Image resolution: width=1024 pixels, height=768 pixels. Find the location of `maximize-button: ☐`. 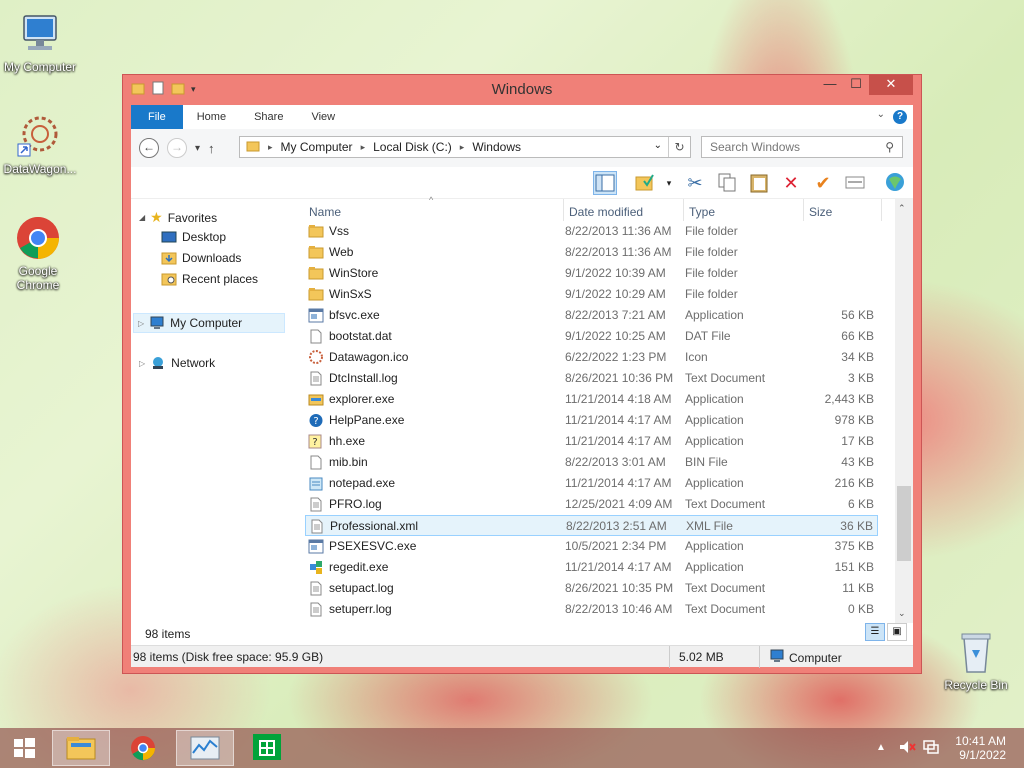

maximize-button: ☐ is located at coordinates (856, 85).